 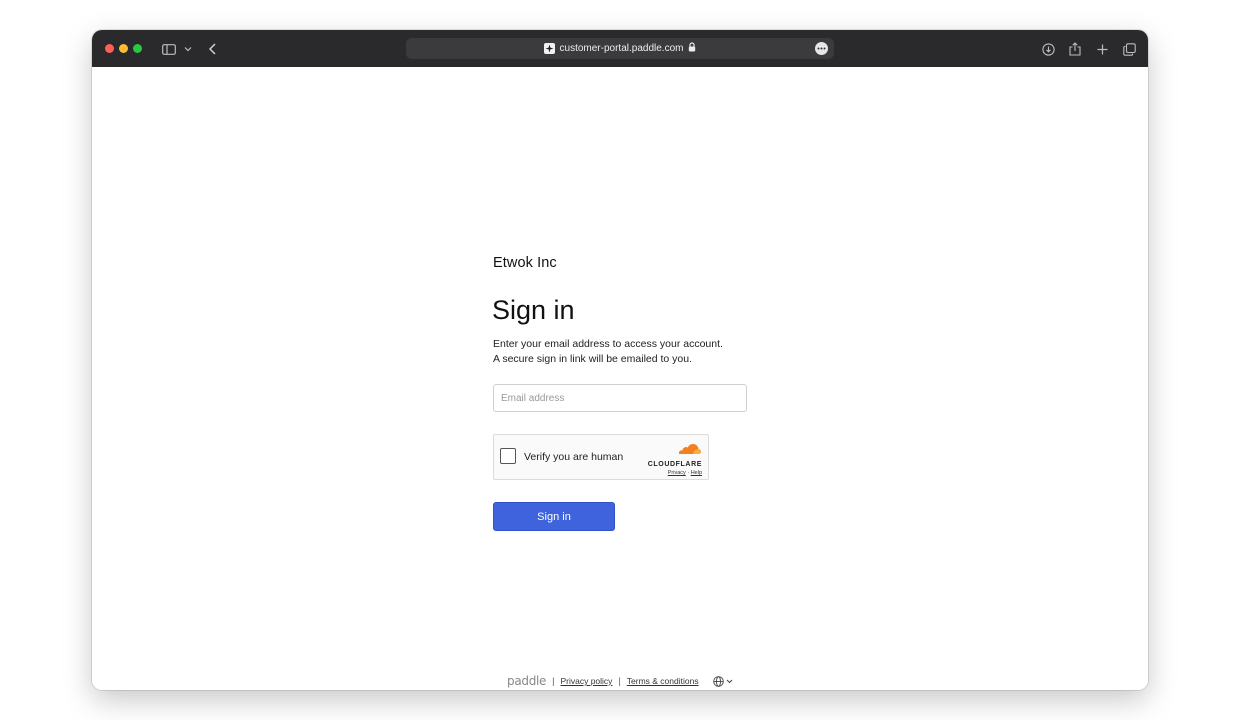 I want to click on url-text: customer-portal.paddle.com, so click(x=621, y=48).